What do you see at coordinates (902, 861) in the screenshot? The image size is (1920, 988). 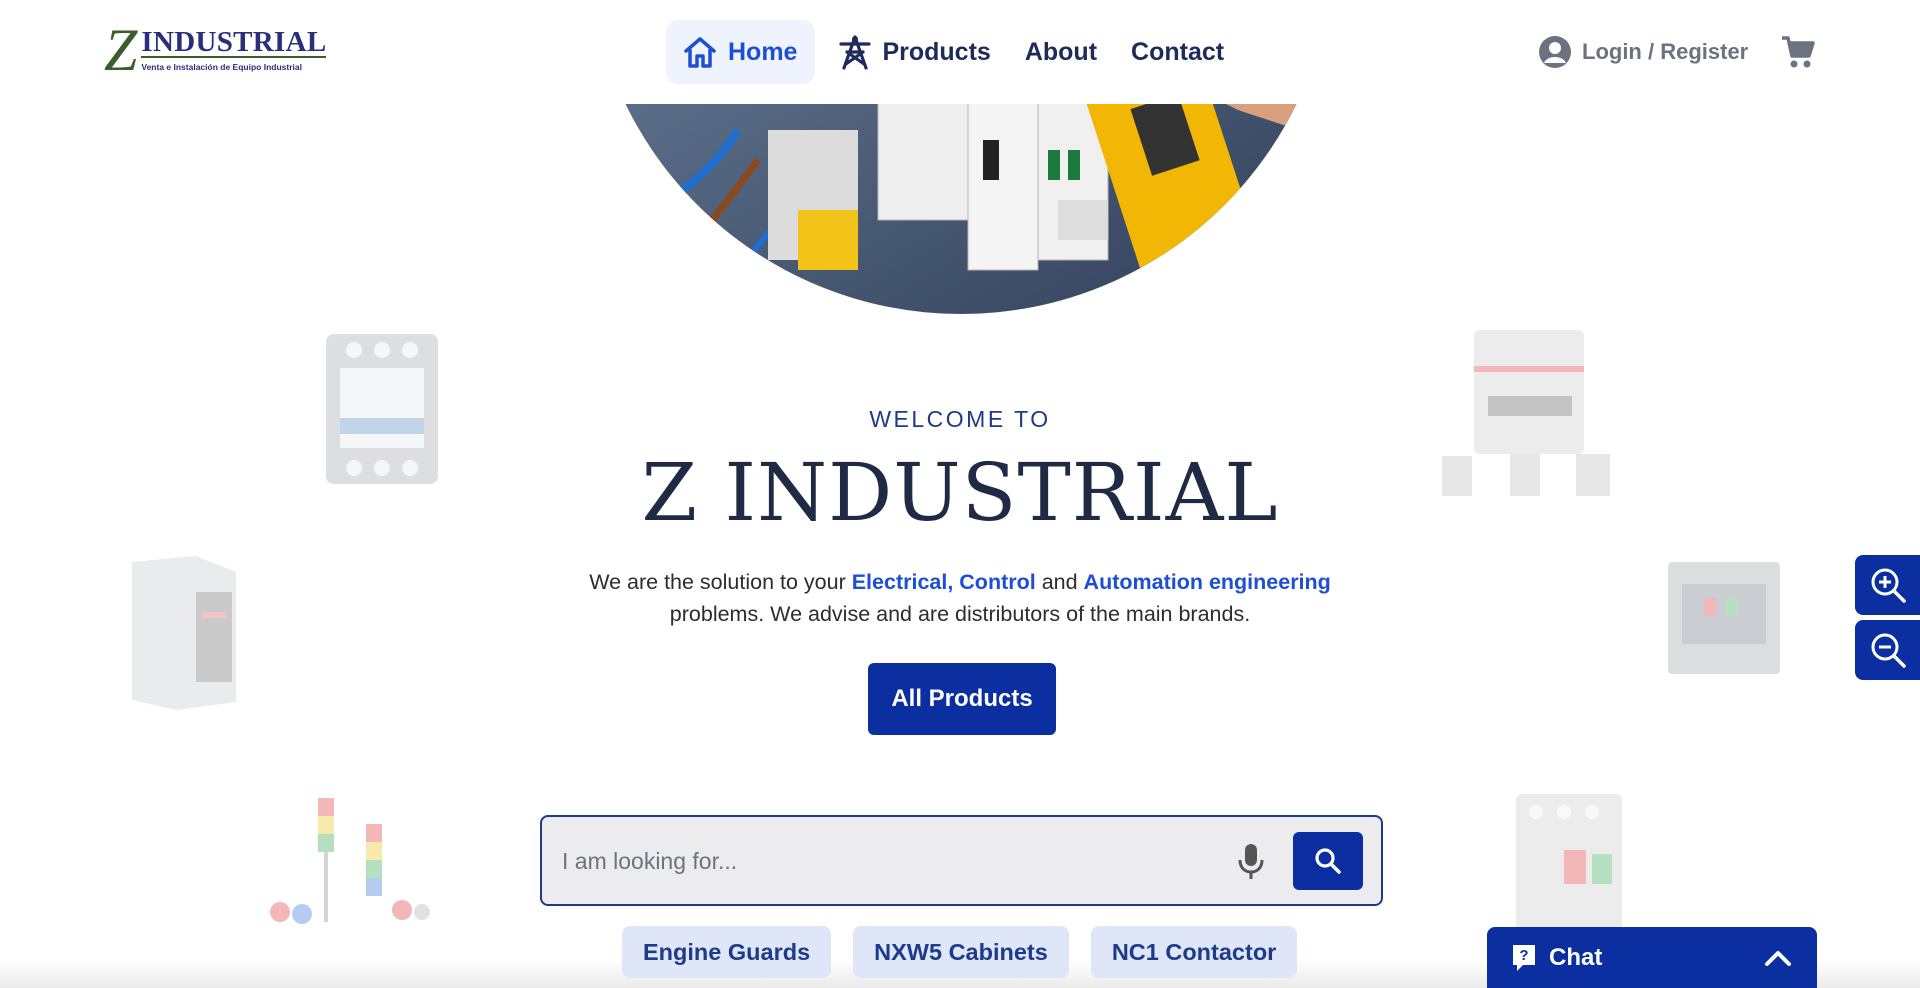 I see `search-input` at bounding box center [902, 861].